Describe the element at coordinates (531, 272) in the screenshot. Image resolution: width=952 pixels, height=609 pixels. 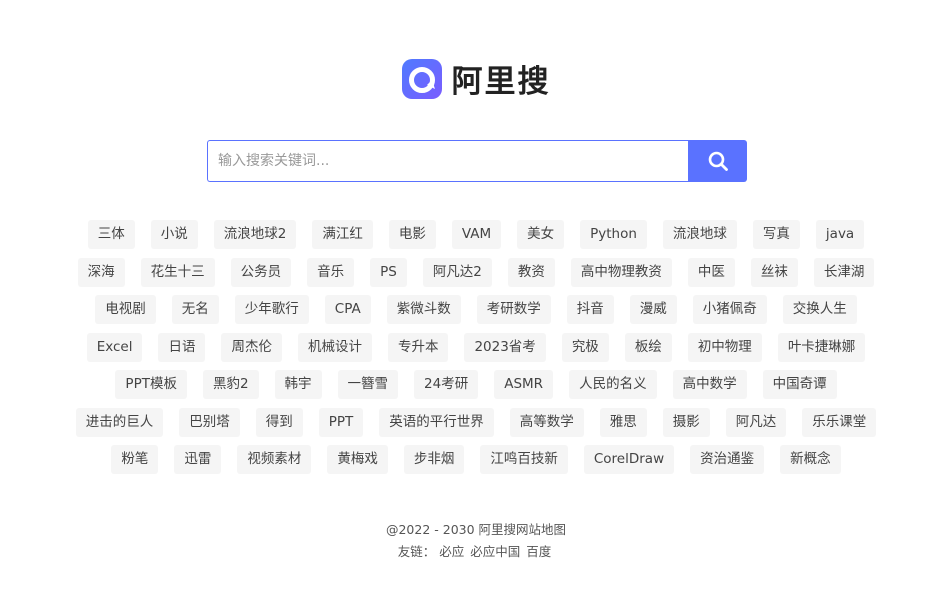
I see `tag-item: 教资` at that location.